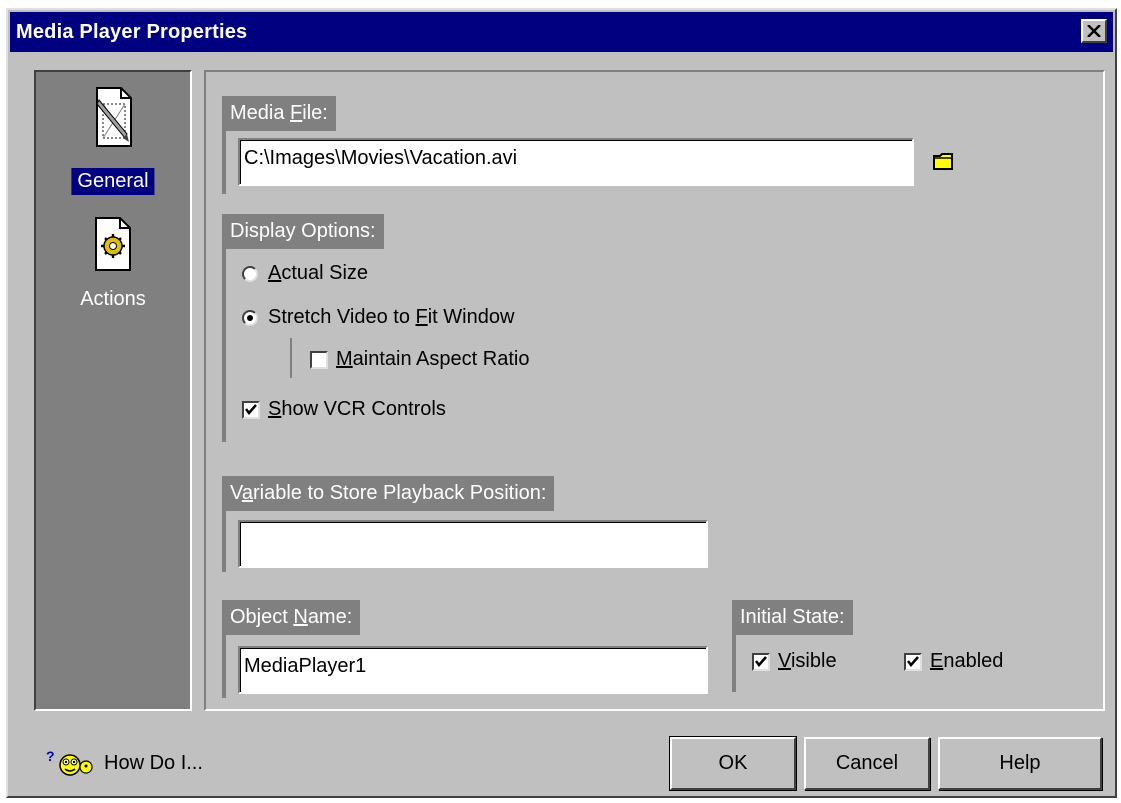  I want to click on actual-size-radio: Actual Size, so click(305, 273).